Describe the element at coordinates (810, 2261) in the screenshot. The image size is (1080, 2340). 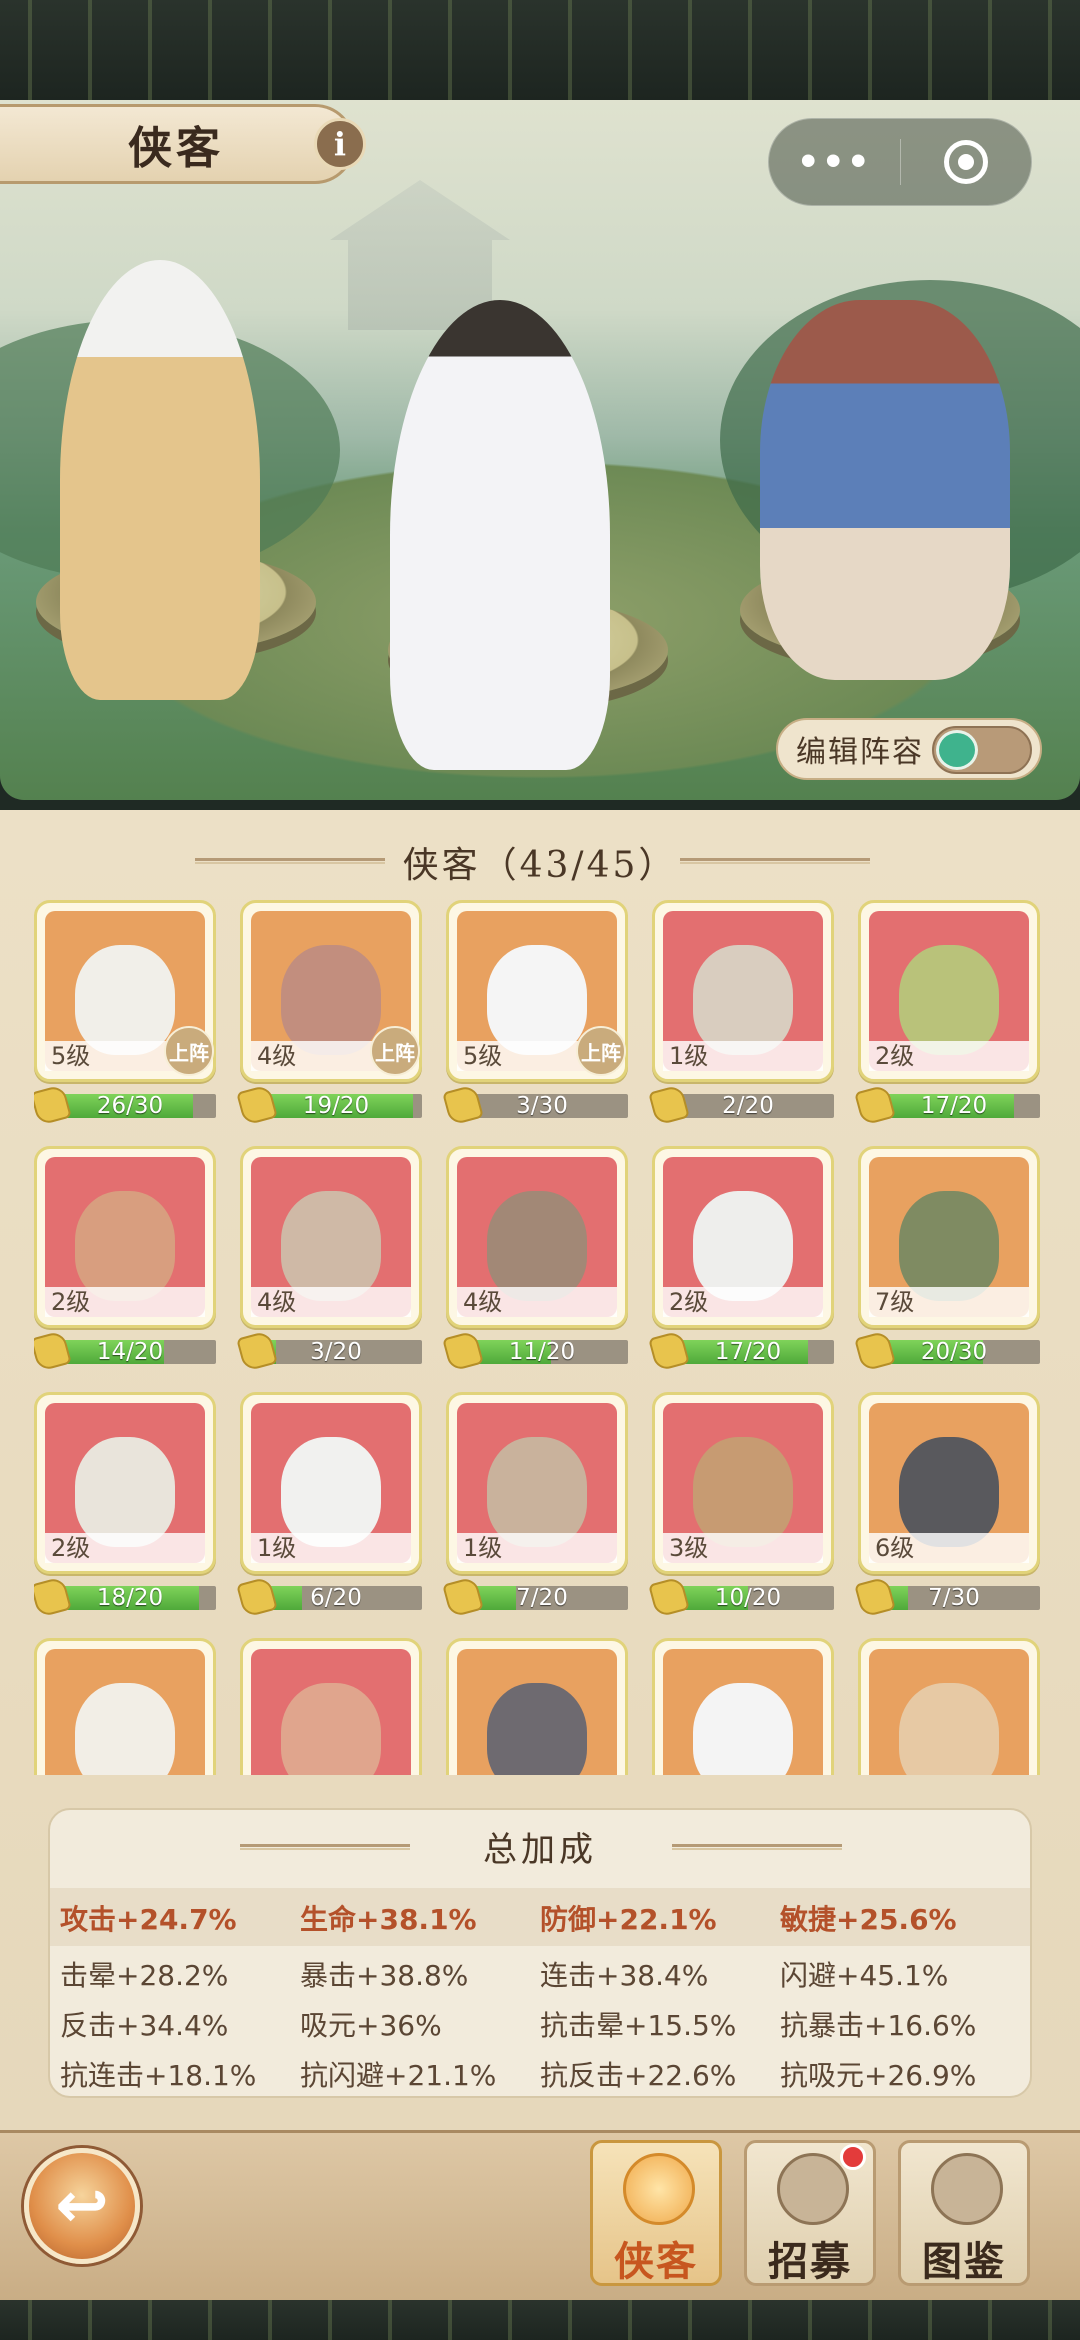
I see `tab-recruit-label: 招募` at that location.